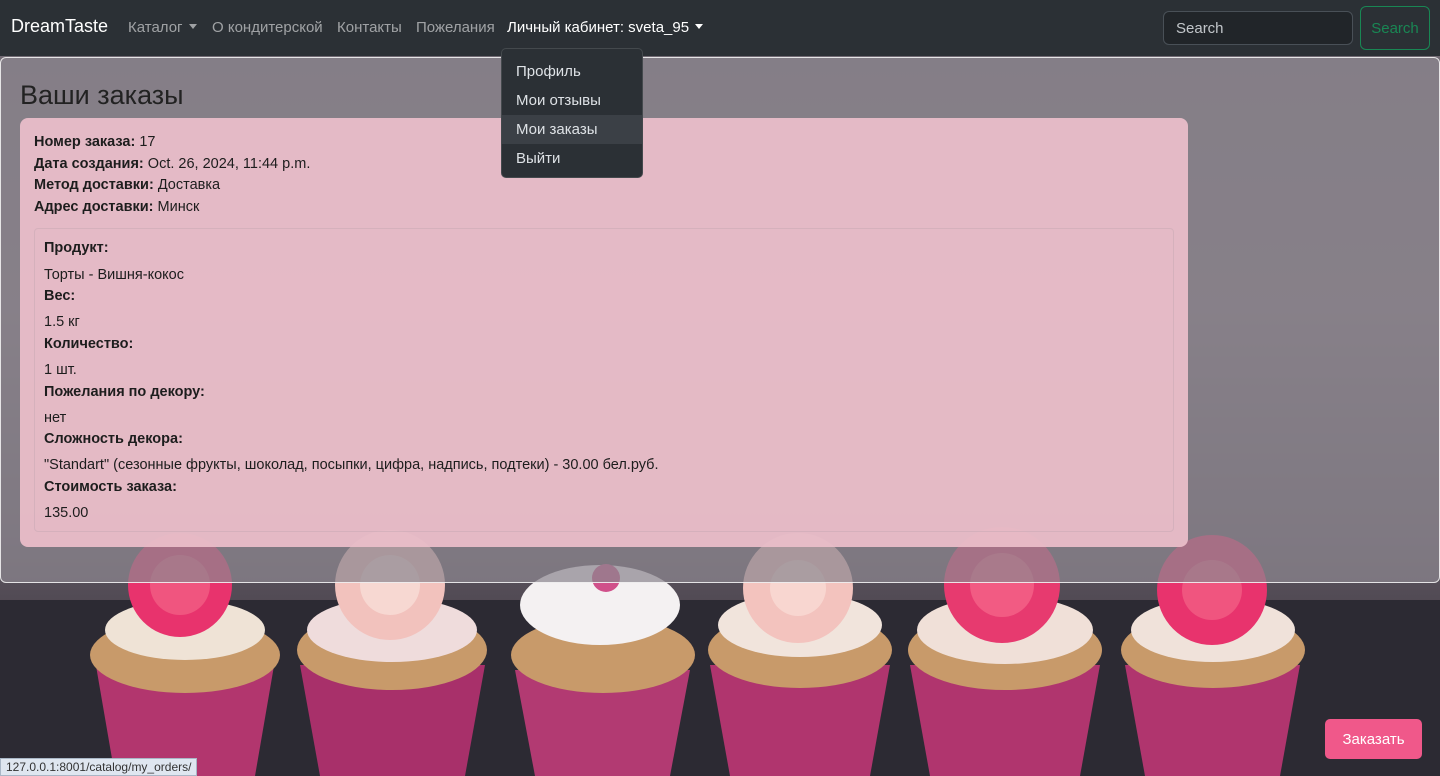 The width and height of the screenshot is (1440, 776). Describe the element at coordinates (572, 71) in the screenshot. I see `dropdown-item-profile: Профиль` at that location.